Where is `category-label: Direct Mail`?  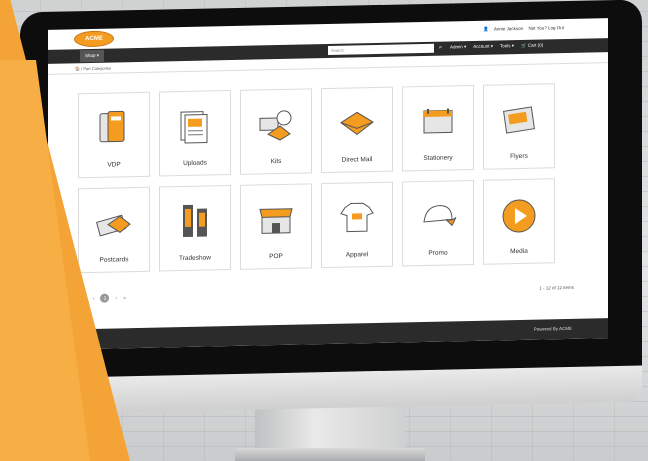
category-label: Direct Mail is located at coordinates (357, 160).